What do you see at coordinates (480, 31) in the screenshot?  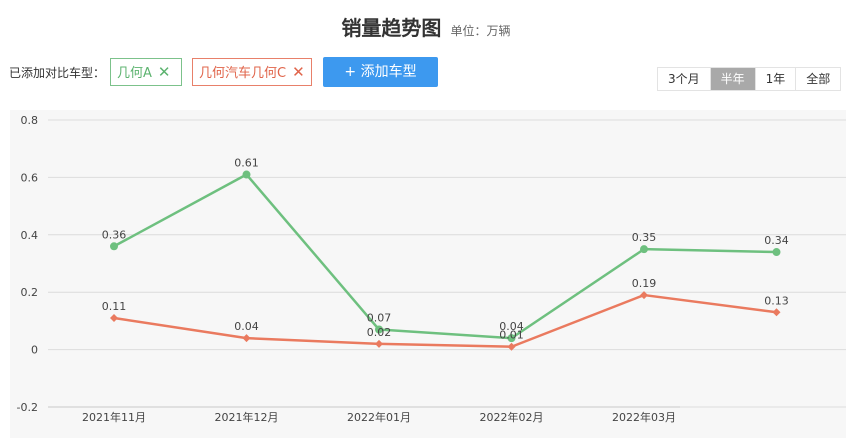 I see `unit-label: 单位：万辆` at bounding box center [480, 31].